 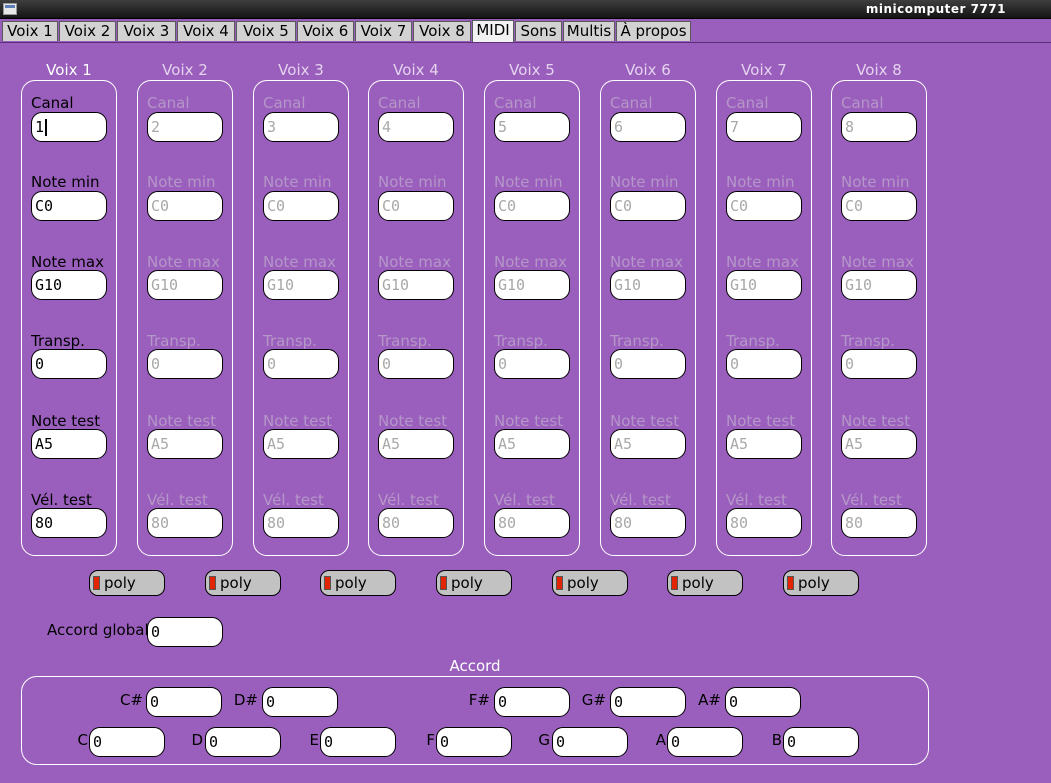 What do you see at coordinates (10, 9) in the screenshot?
I see `window-menu-icon` at bounding box center [10, 9].